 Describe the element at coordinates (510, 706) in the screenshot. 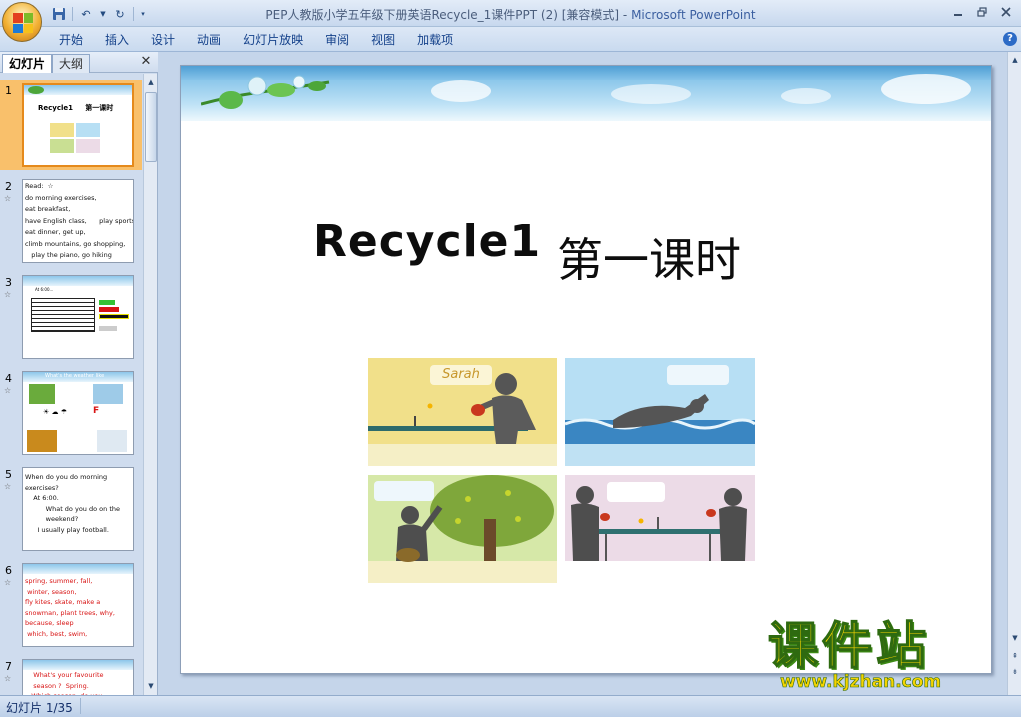

I see `status-bar: 幻灯片 1/35` at that location.